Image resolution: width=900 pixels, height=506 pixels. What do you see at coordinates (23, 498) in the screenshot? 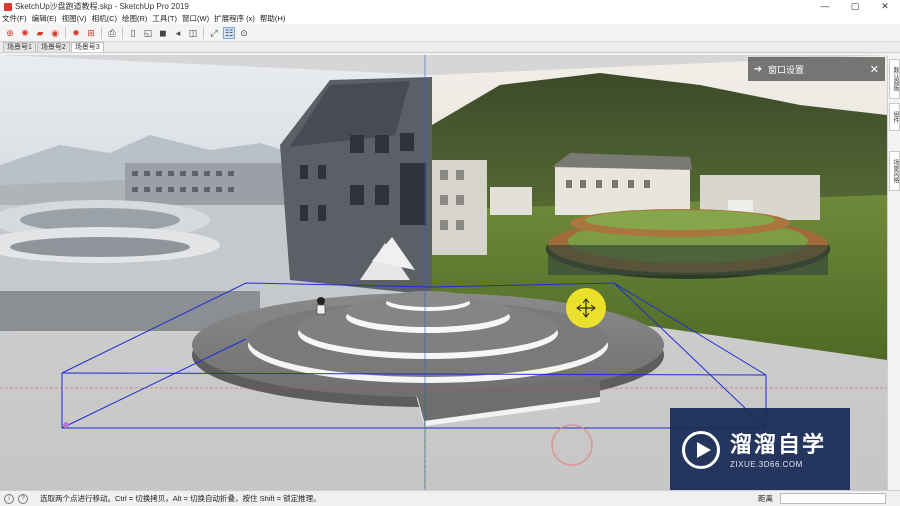
I see `credits-icon: ?` at bounding box center [23, 498].